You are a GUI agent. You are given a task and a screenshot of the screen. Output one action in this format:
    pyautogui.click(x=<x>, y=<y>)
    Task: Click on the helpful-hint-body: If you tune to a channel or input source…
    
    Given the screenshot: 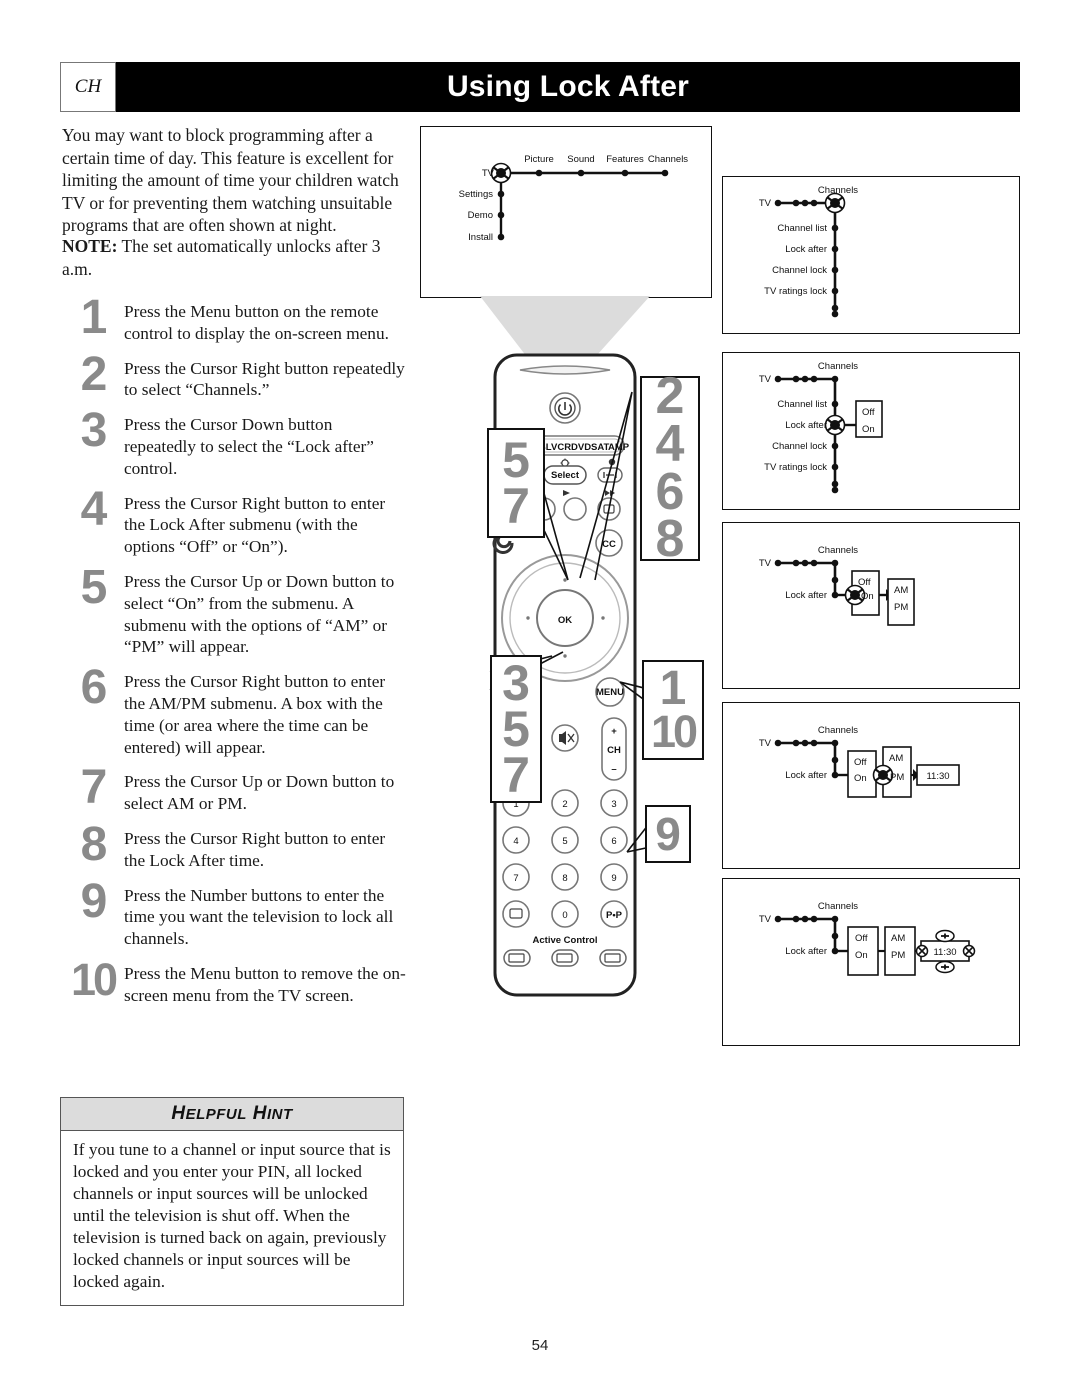 What is the action you would take?
    pyautogui.click(x=232, y=1215)
    